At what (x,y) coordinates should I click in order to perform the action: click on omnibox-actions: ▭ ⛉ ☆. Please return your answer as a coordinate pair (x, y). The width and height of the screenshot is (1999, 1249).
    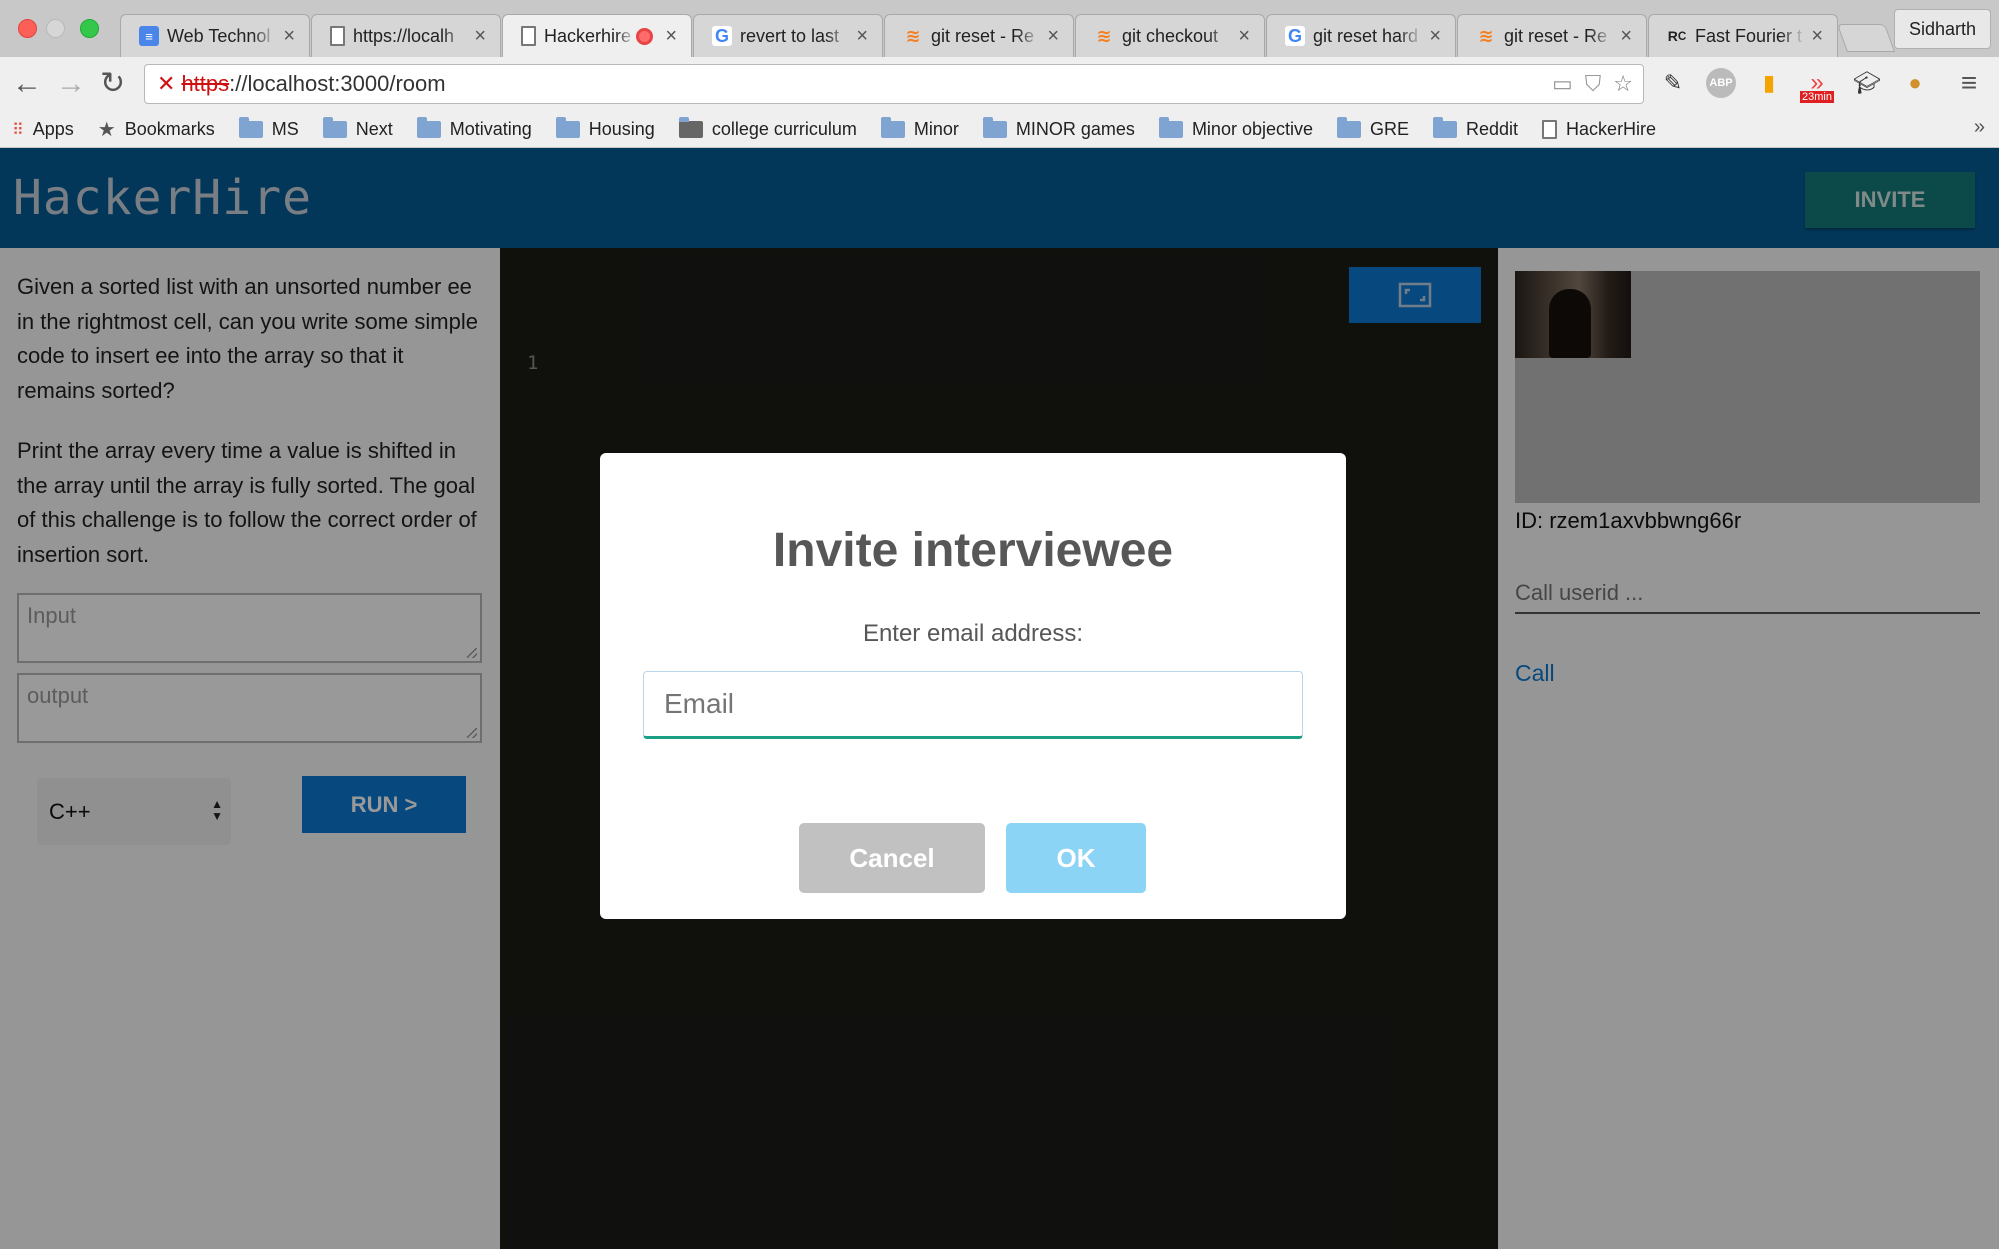
    Looking at the image, I should click on (1592, 84).